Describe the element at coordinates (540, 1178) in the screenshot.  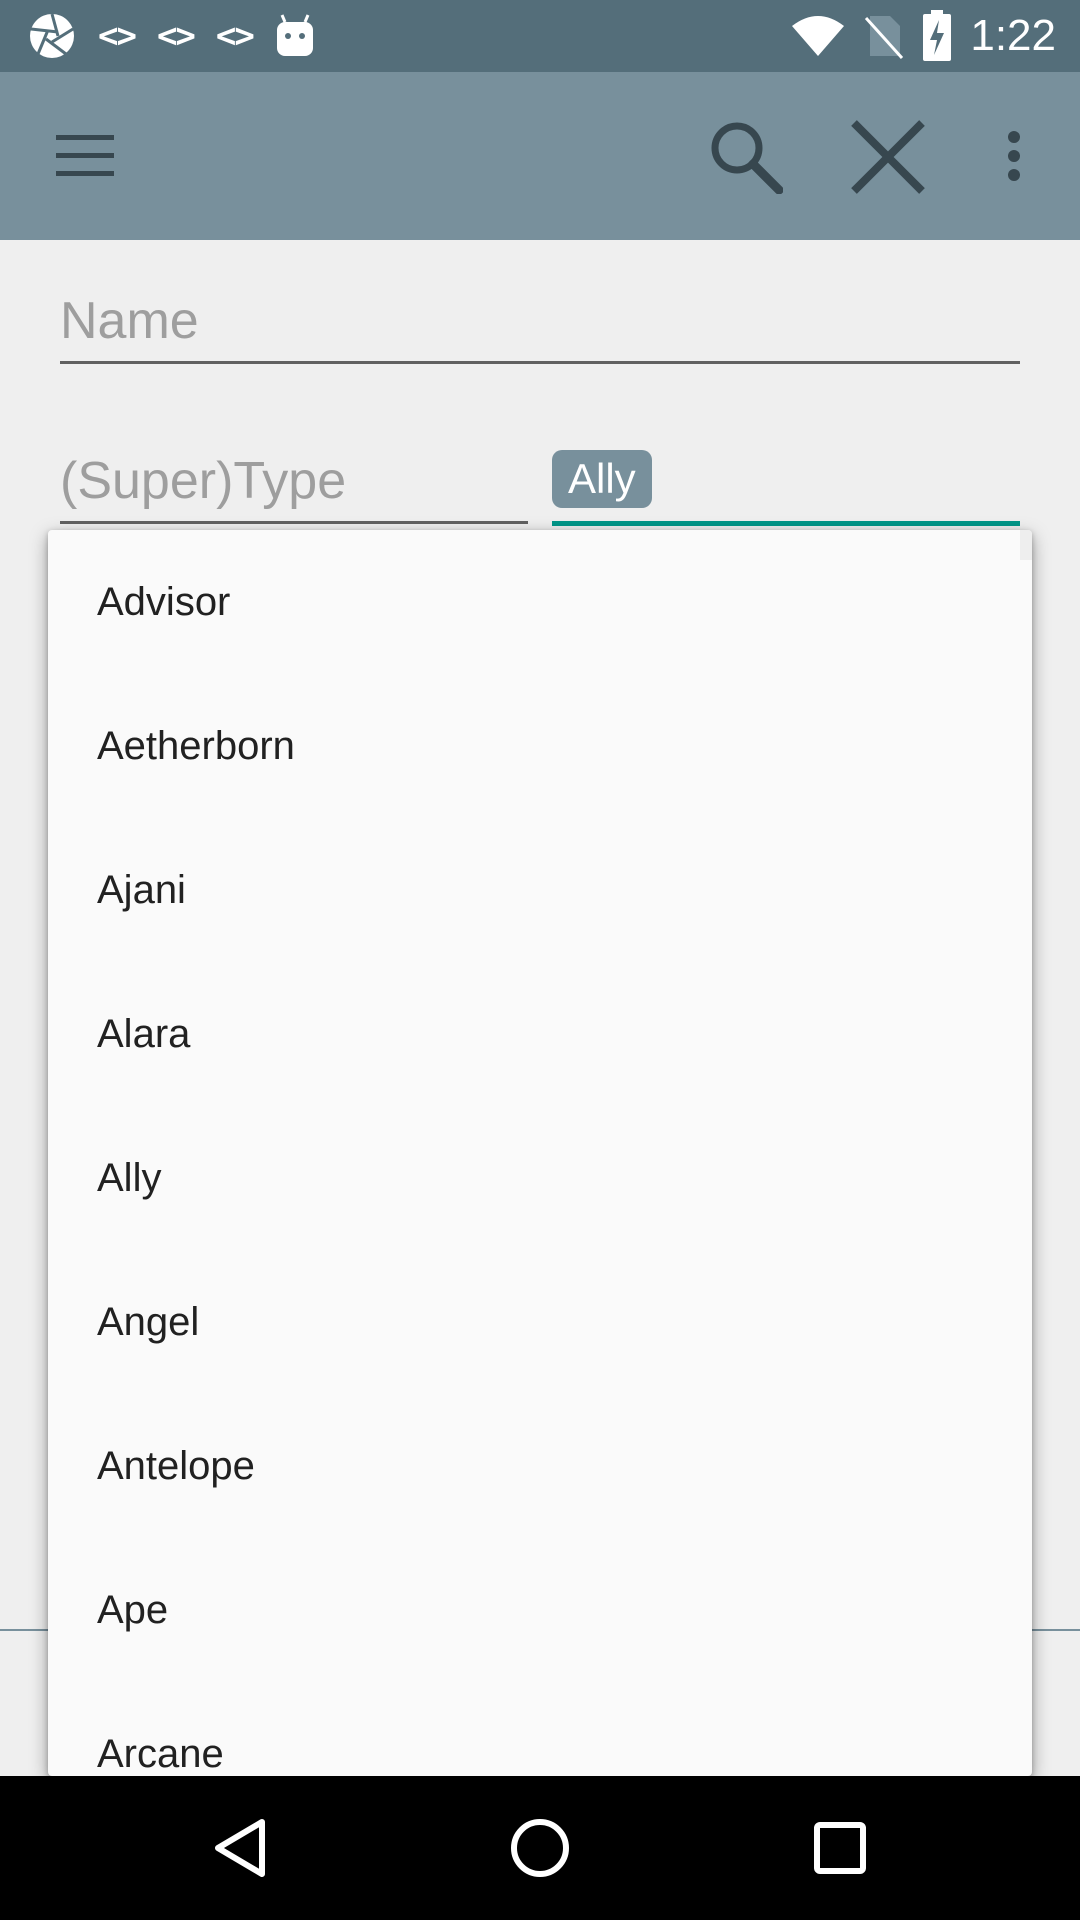
I see `dropdown-item: Ally` at that location.